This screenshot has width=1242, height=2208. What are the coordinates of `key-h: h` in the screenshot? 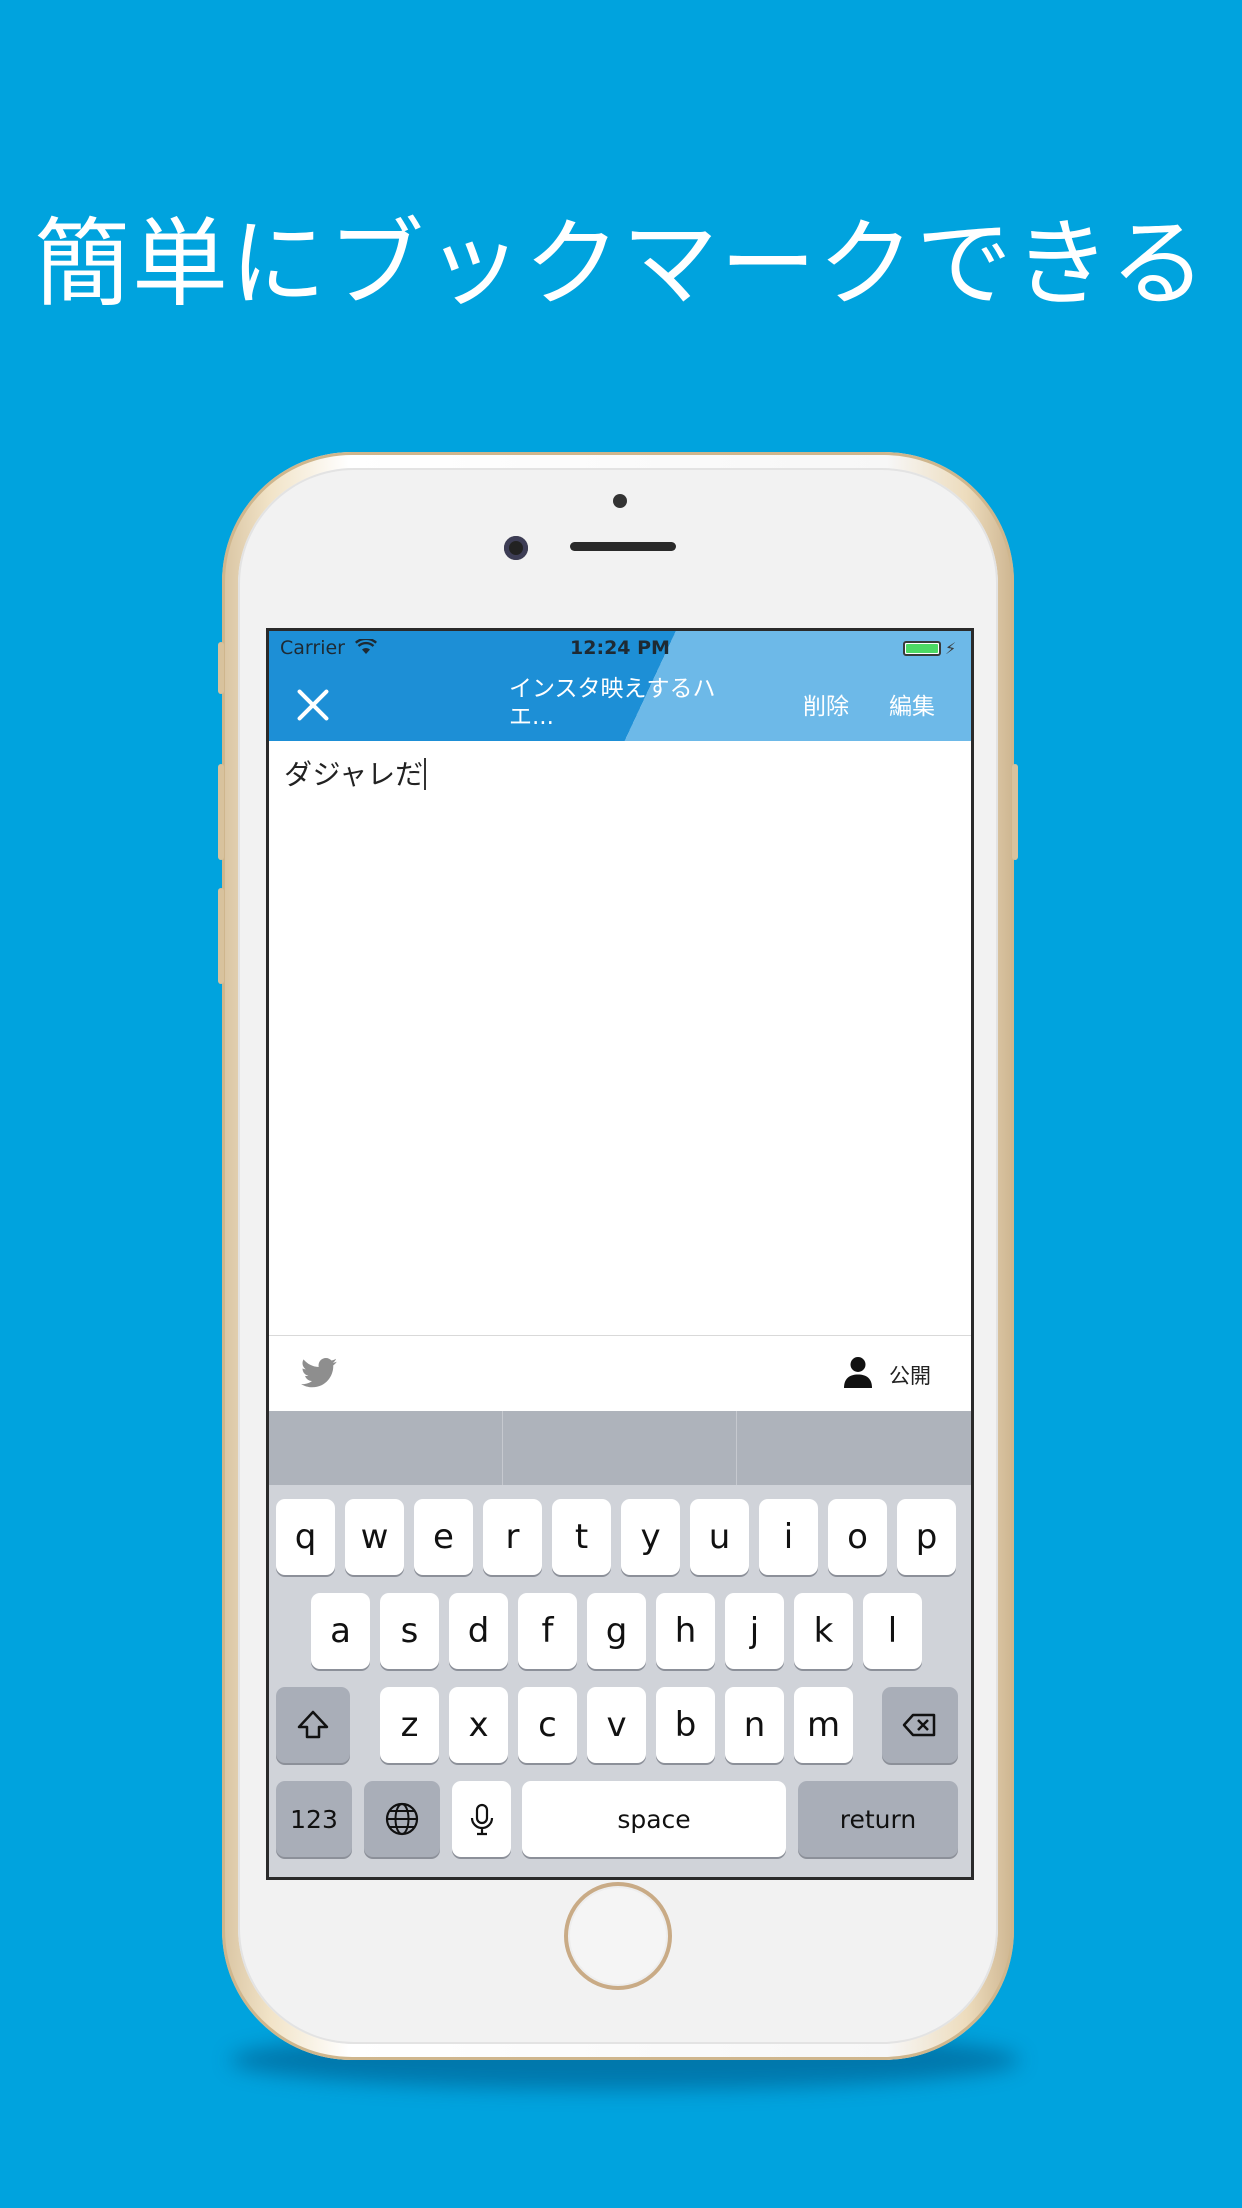 It's located at (685, 1631).